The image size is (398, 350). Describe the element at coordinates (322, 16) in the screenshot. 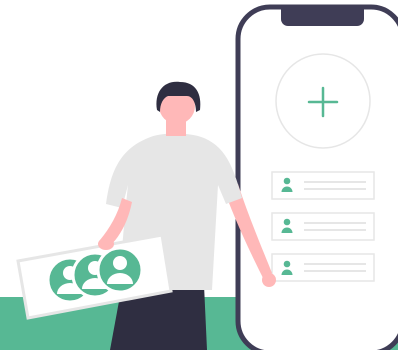

I see `phone-notch` at that location.